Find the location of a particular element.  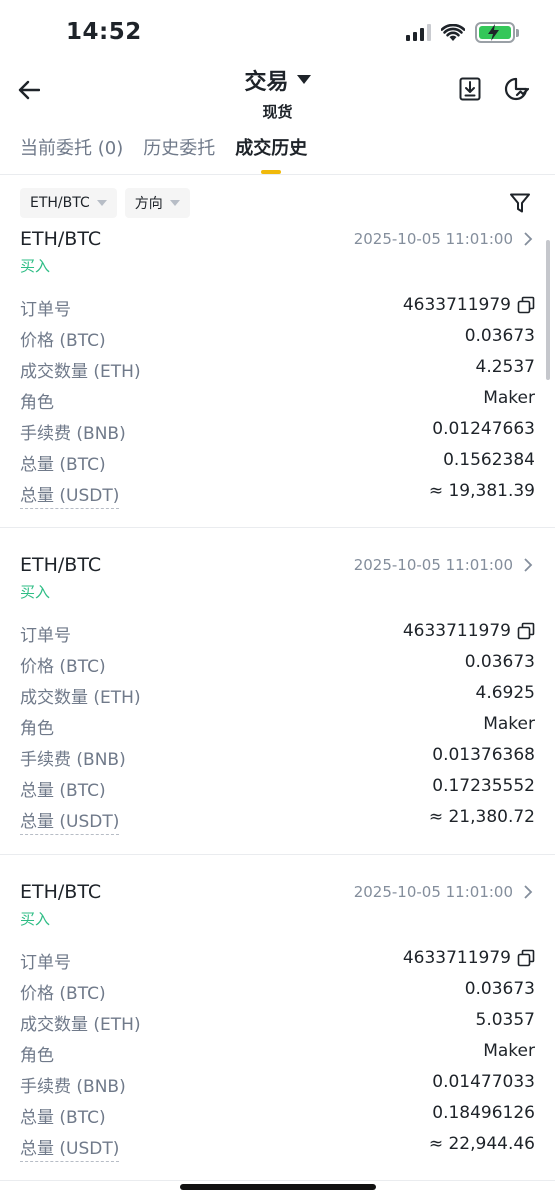

total-usdt-value: ≈ 19,381.39 is located at coordinates (481, 491).